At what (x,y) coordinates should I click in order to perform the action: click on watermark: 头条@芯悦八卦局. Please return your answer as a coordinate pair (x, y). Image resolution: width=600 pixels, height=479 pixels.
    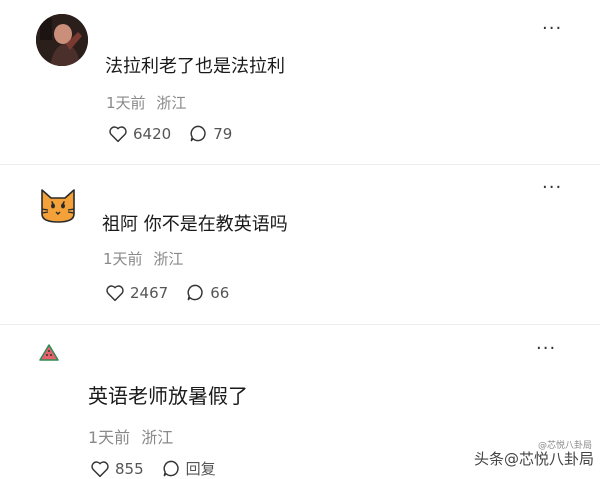
    Looking at the image, I should click on (533, 459).